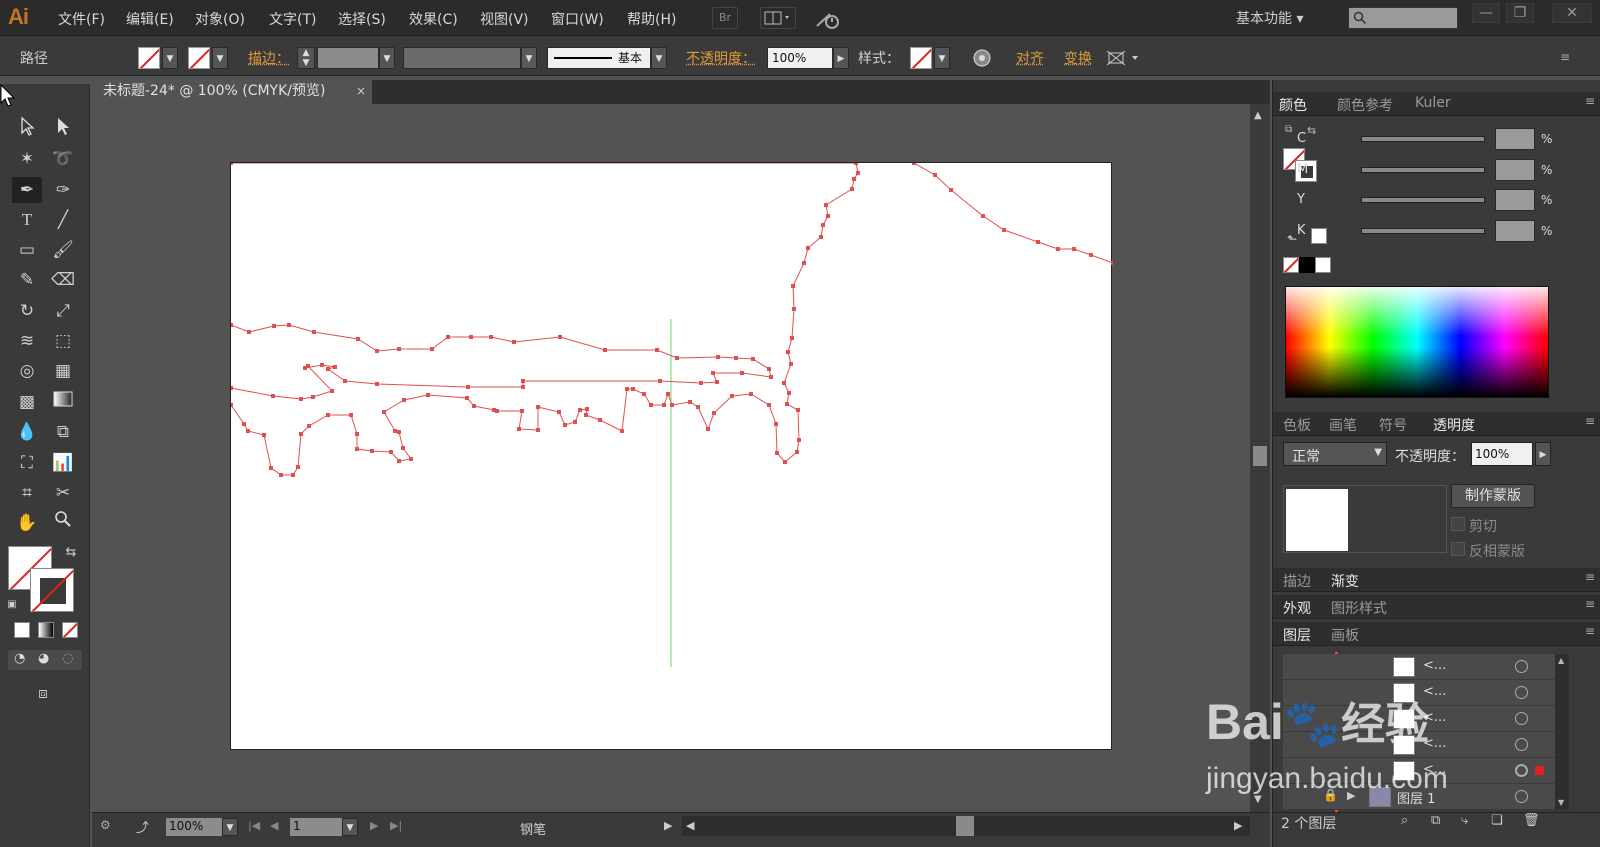 Image resolution: width=1600 pixels, height=847 pixels. Describe the element at coordinates (1515, 139) in the screenshot. I see `cyan-field` at that location.